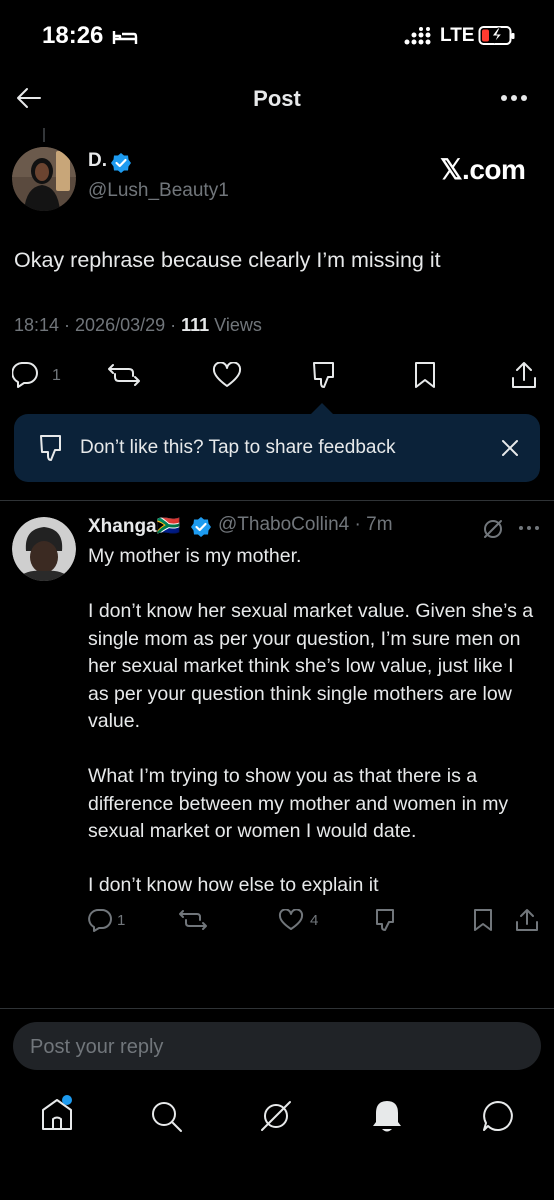 The height and width of the screenshot is (1200, 554). Describe the element at coordinates (379, 524) in the screenshot. I see `reply-time: 7m` at that location.